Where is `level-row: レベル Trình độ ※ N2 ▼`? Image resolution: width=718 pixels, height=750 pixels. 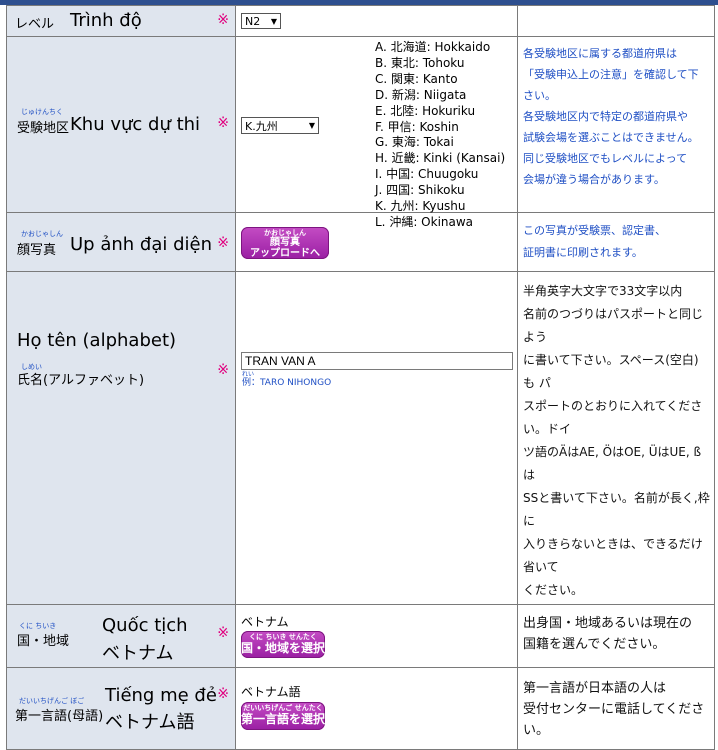
level-row: レベル Trình độ ※ N2 ▼ is located at coordinates (360, 21).